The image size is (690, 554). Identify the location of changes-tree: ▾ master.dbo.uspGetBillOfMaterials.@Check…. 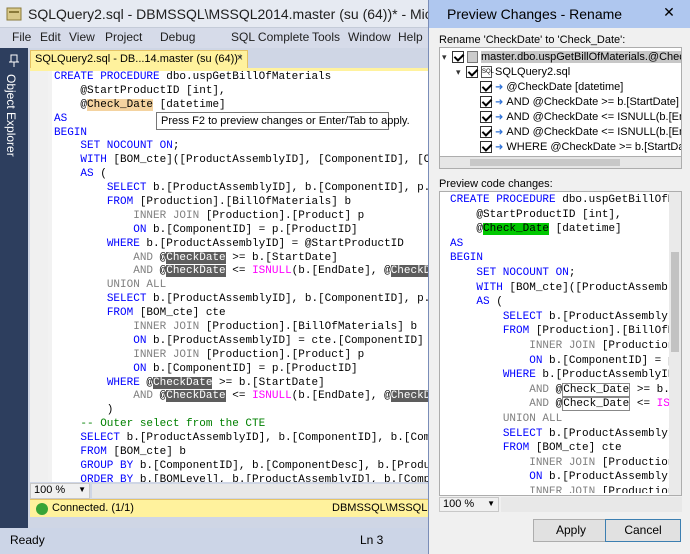
(560, 102).